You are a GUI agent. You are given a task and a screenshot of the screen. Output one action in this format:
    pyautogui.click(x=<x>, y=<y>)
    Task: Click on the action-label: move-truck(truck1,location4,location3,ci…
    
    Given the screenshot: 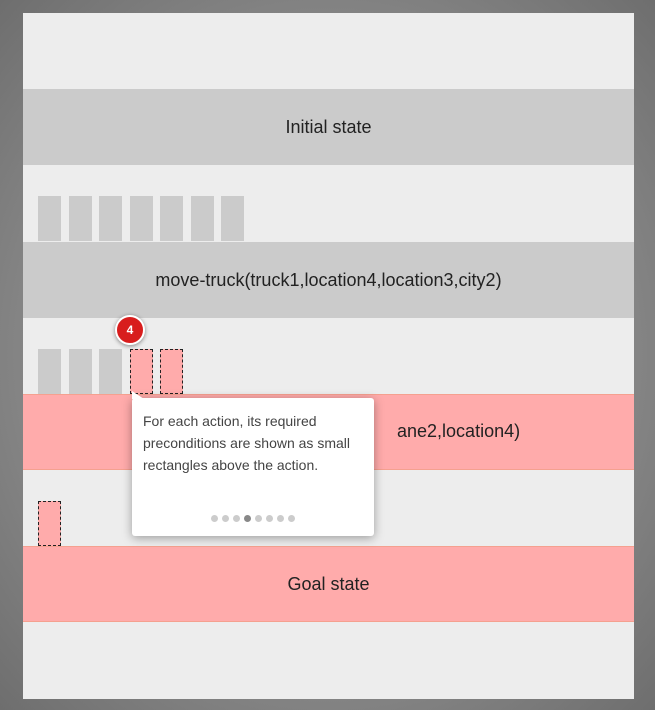 What is the action you would take?
    pyautogui.click(x=328, y=279)
    